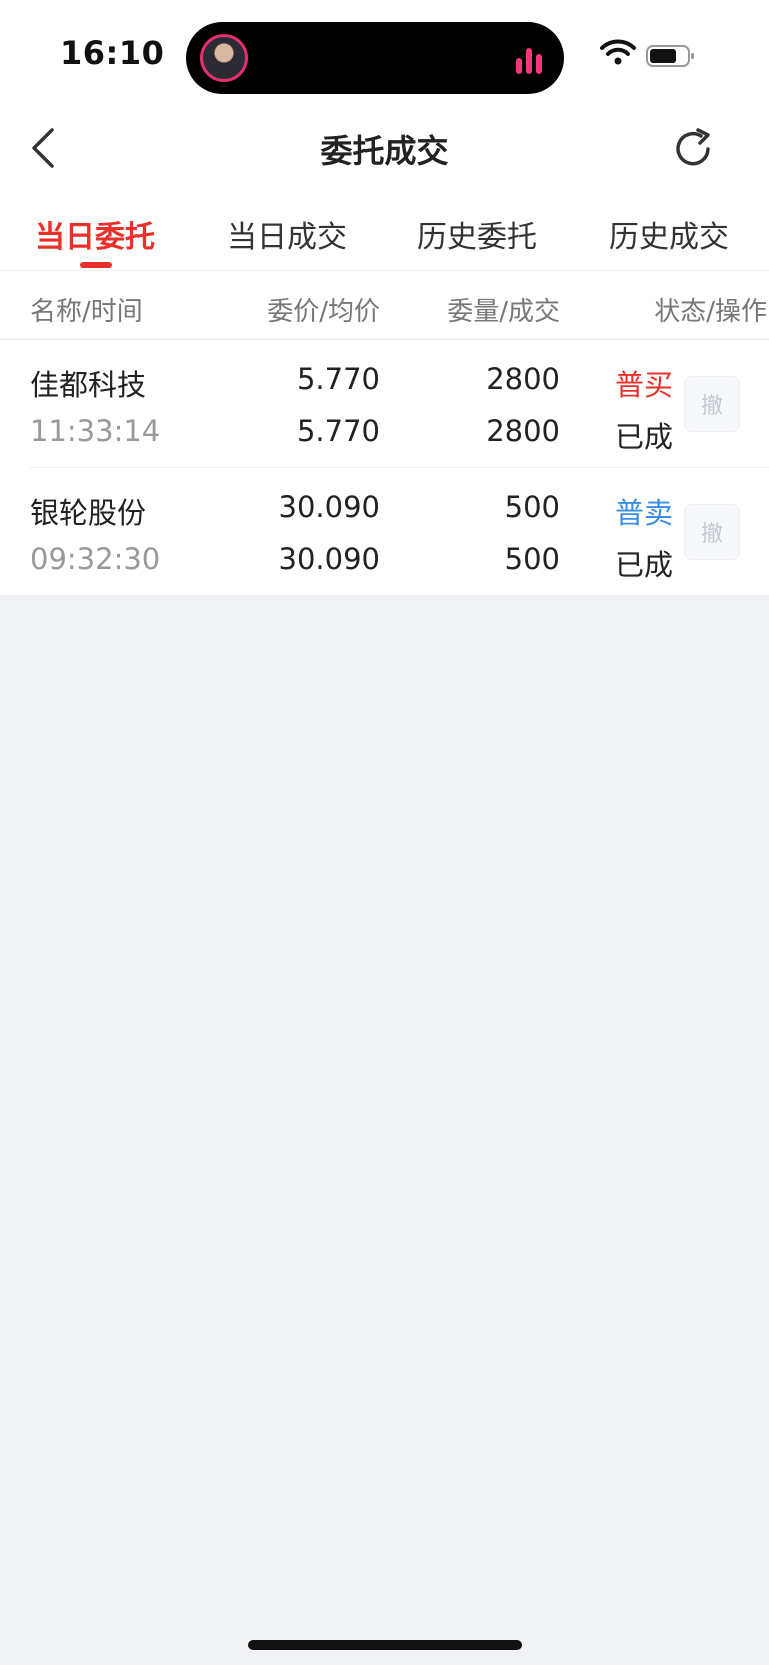  Describe the element at coordinates (329, 559) in the screenshot. I see `avg-price: 30.090` at that location.